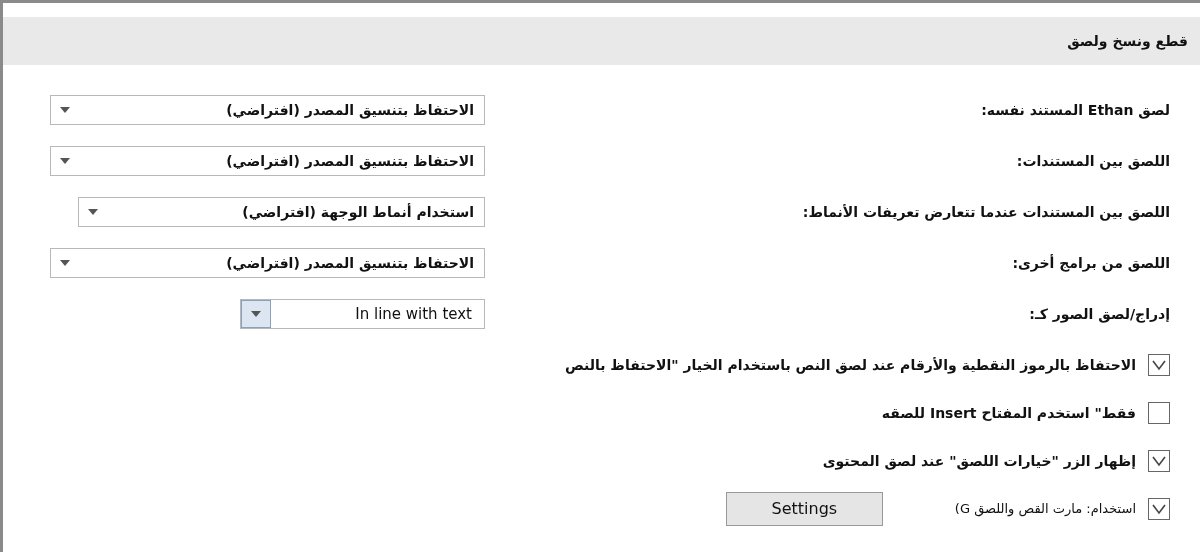  What do you see at coordinates (986, 212) in the screenshot?
I see `option-label: اللصق بين المستندات عندما تتعارض تعريفات الأنماط:` at bounding box center [986, 212].